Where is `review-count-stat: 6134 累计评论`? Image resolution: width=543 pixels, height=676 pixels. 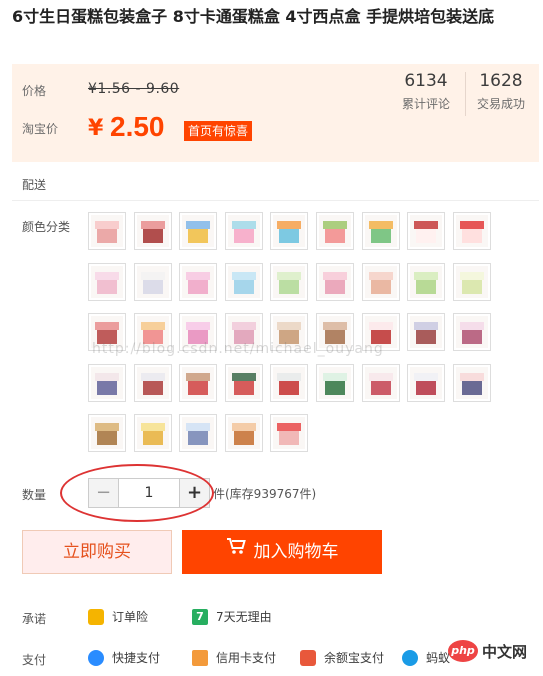 review-count-stat: 6134 累计评论 is located at coordinates (426, 91).